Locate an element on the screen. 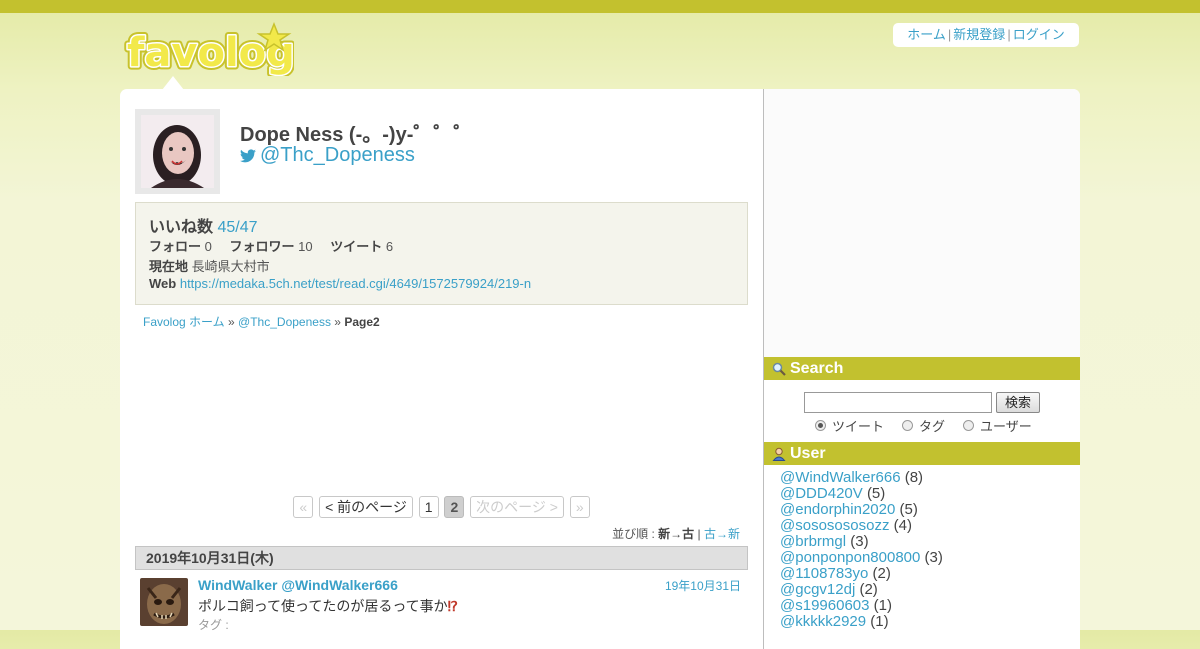  user-handle-link: @WindWalker666 is located at coordinates (840, 477).